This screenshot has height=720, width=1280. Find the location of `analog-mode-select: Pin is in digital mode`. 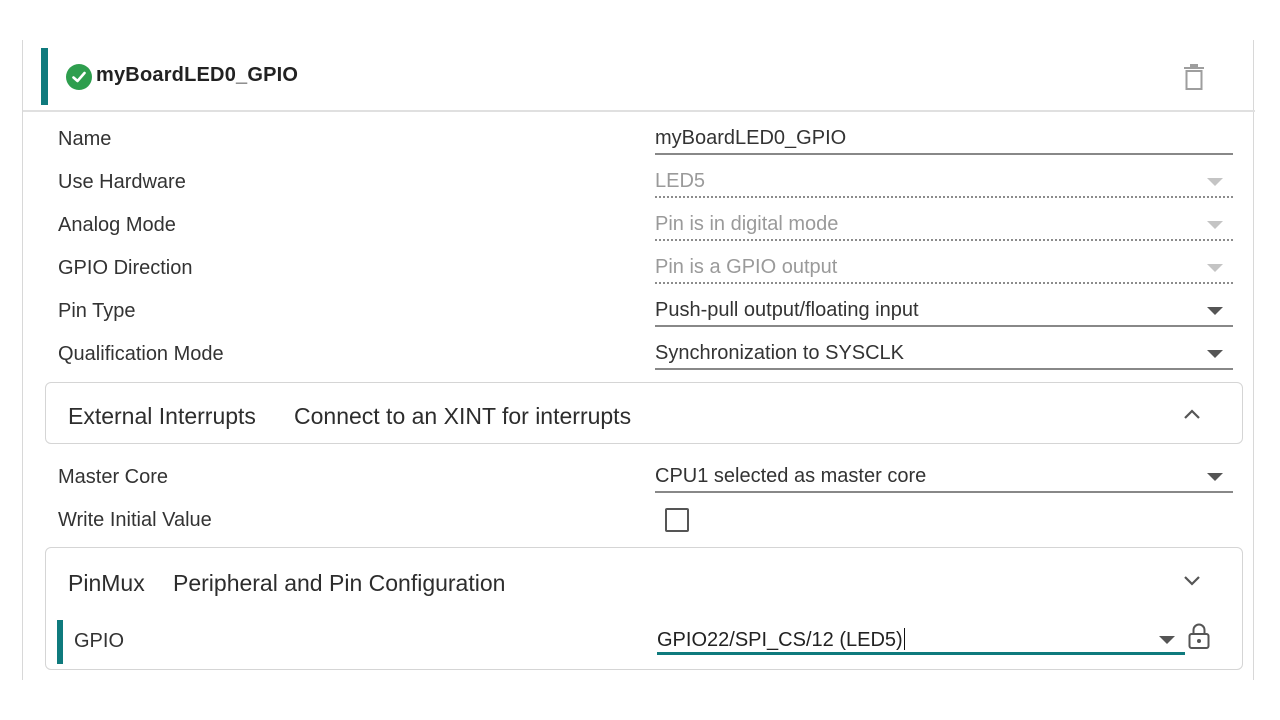

analog-mode-select: Pin is in digital mode is located at coordinates (944, 224).